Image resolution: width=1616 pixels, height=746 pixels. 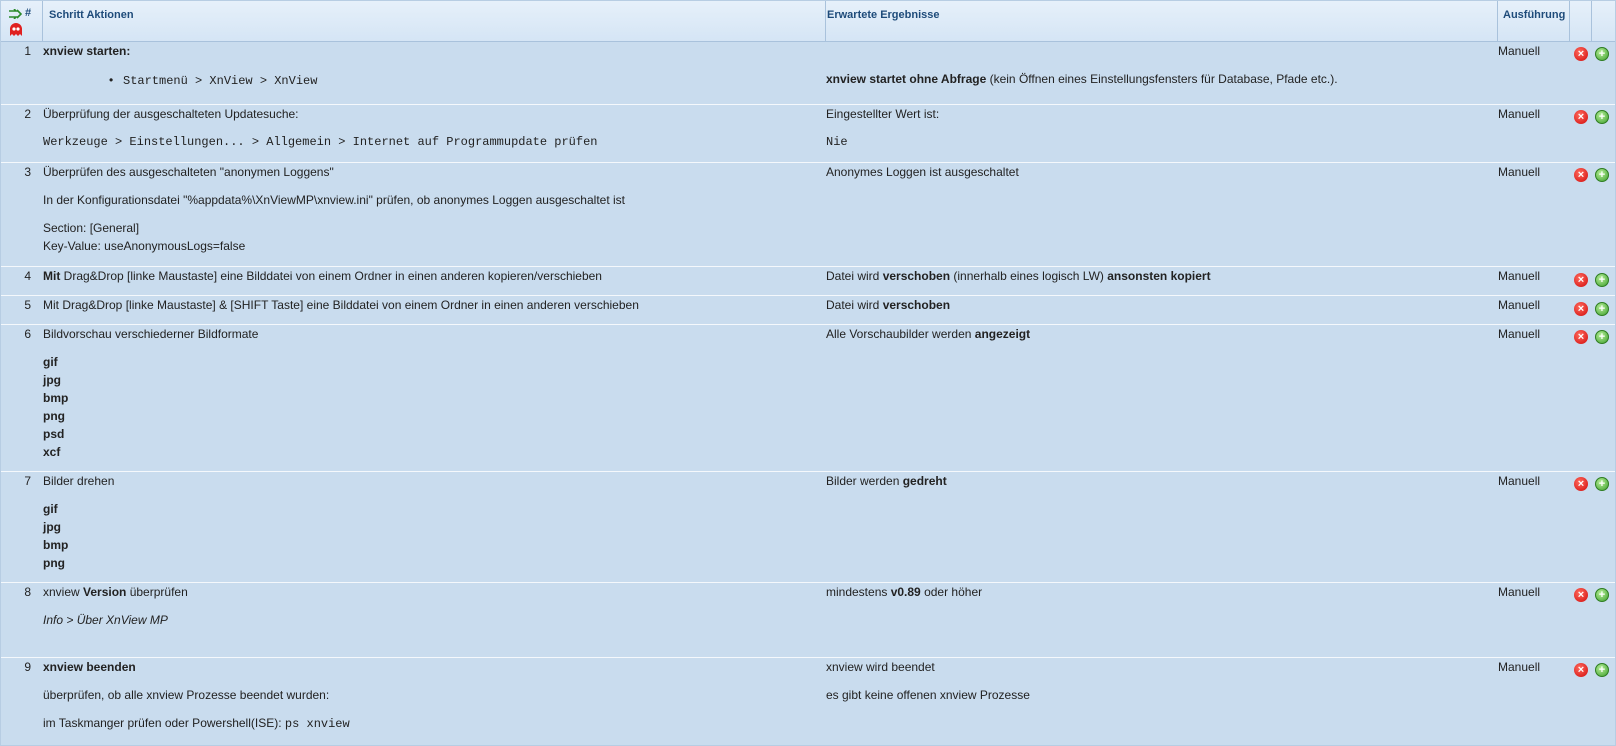 I want to click on header-execution-cell: Ausführung, so click(x=1534, y=21).